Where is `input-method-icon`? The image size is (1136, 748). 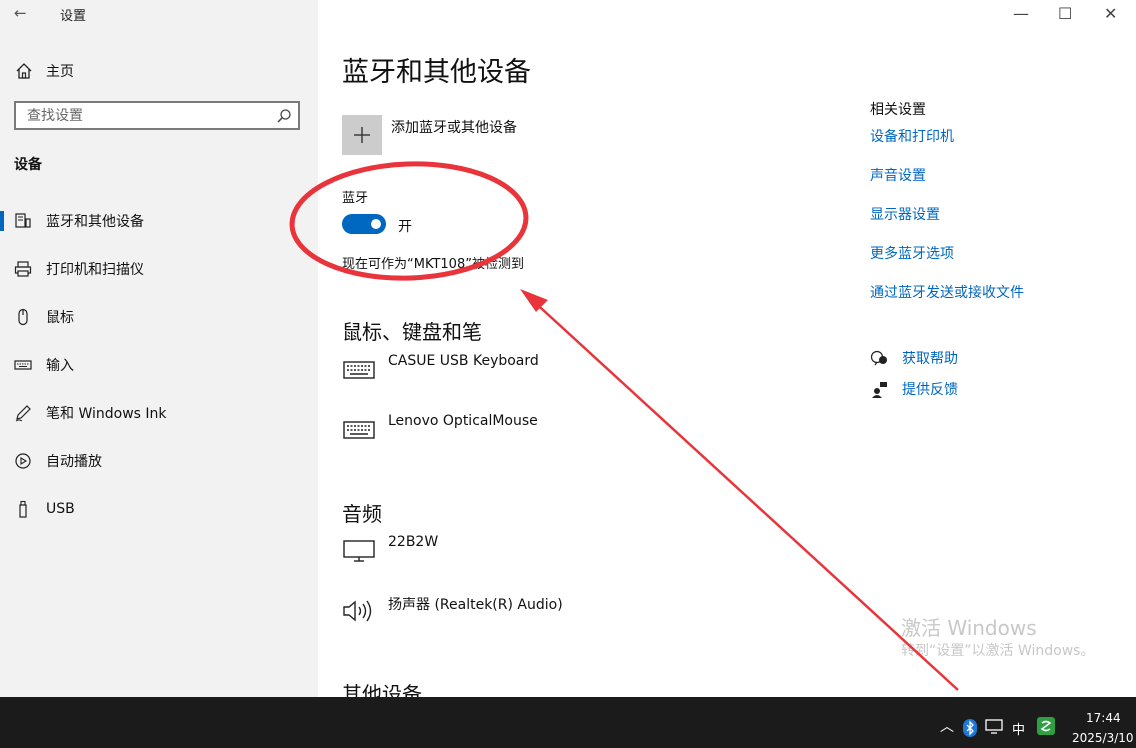
input-method-icon is located at coordinates (1046, 726).